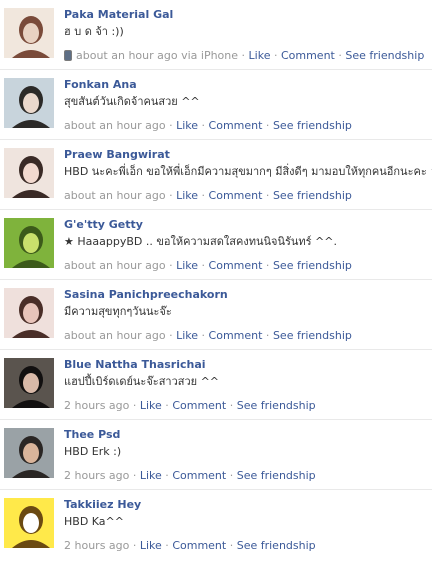  I want to click on poster-name: Takkiiez Hey, so click(102, 505).